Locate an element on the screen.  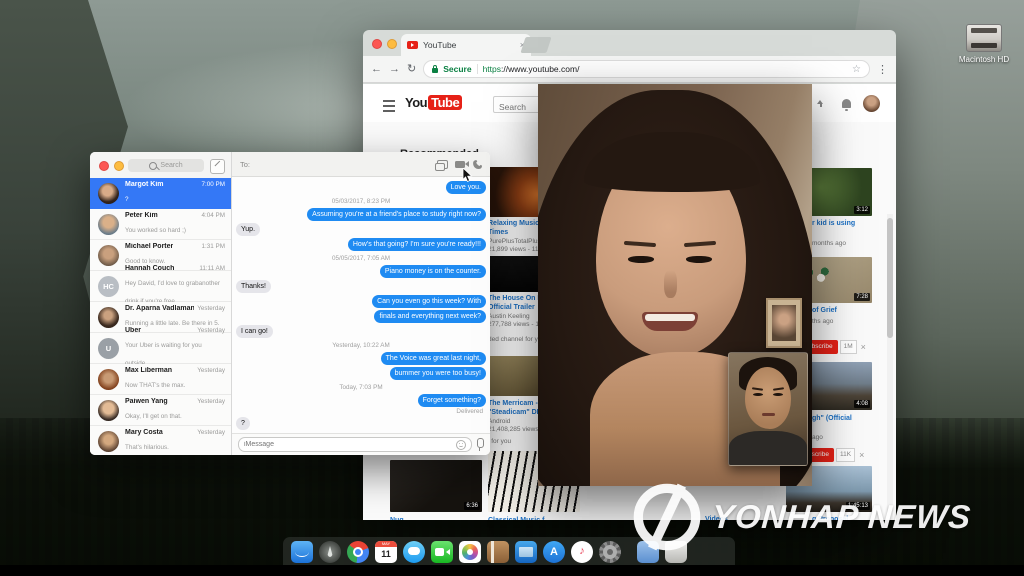
video-title: The House On Pi is located at coordinates (516, 298).